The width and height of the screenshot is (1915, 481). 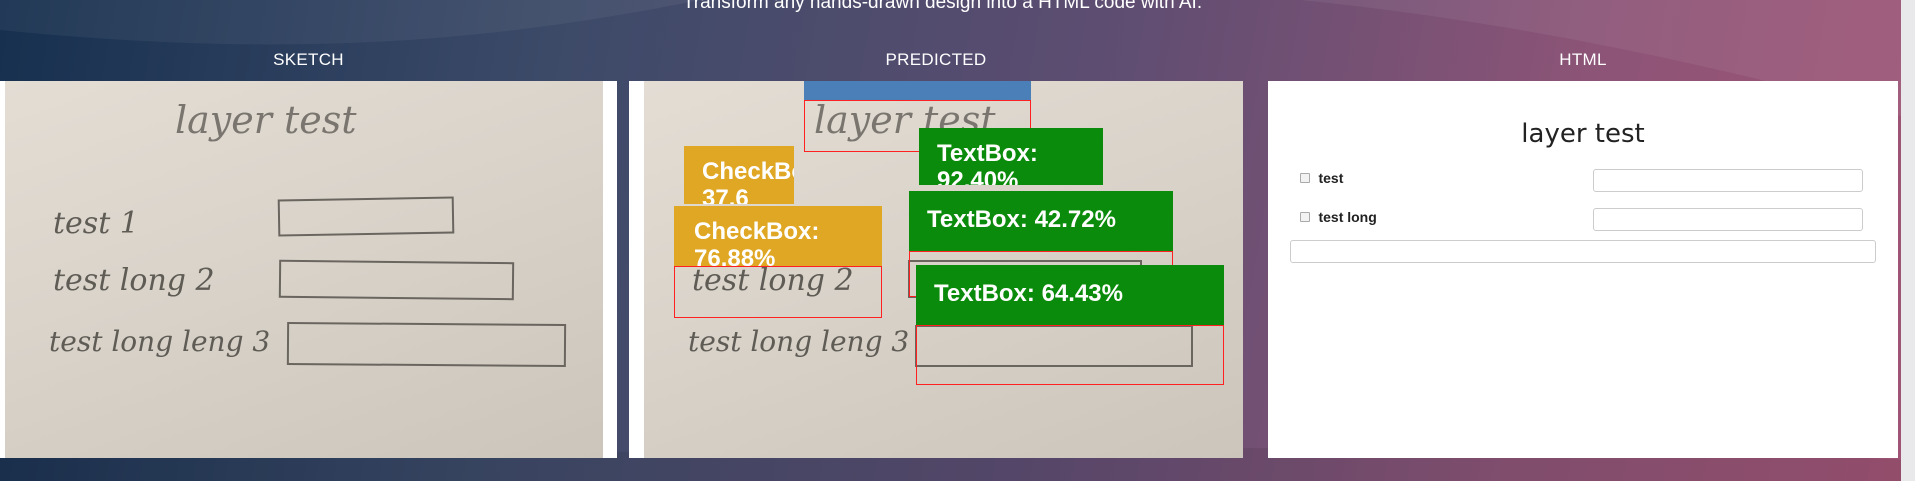 I want to click on detection-header-label, so click(x=917, y=90).